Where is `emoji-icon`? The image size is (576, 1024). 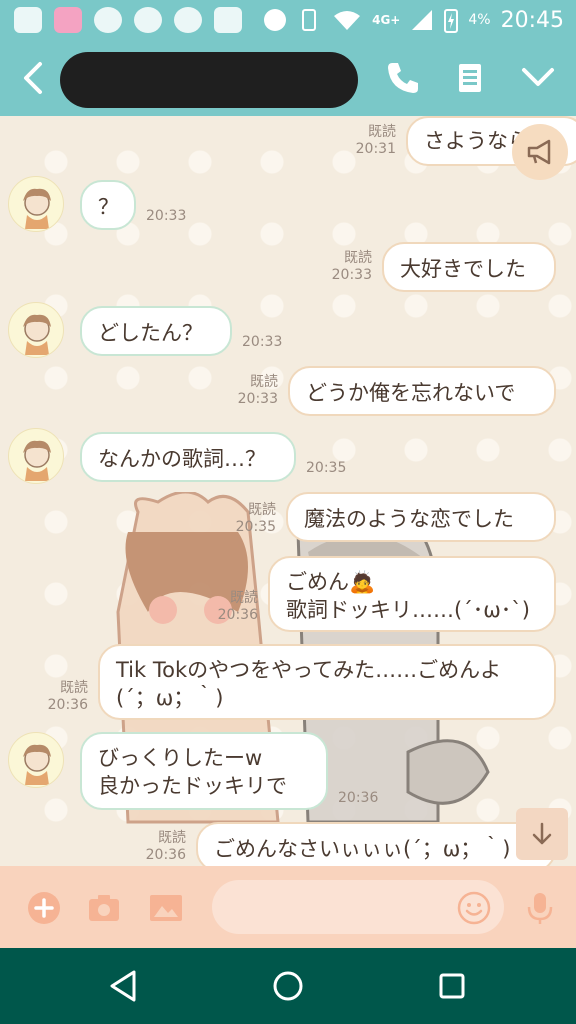 emoji-icon is located at coordinates (474, 908).